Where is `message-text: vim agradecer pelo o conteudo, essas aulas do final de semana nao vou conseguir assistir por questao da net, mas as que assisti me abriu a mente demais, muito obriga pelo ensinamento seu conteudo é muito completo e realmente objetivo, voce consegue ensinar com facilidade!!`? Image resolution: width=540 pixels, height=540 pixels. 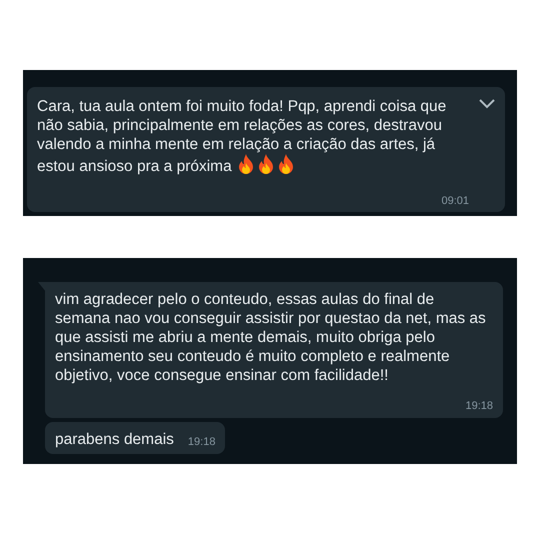 message-text: vim agradecer pelo o conteudo, essas aulas do final de semana nao vou conseguir assistir por questao da net, mas as que assisti me abriu a mente demais, muito obriga pelo ensinamento seu conteudo é muito completo e realmente objetivo, voce consegue ensinar com facilidade!! is located at coordinates (271, 337).